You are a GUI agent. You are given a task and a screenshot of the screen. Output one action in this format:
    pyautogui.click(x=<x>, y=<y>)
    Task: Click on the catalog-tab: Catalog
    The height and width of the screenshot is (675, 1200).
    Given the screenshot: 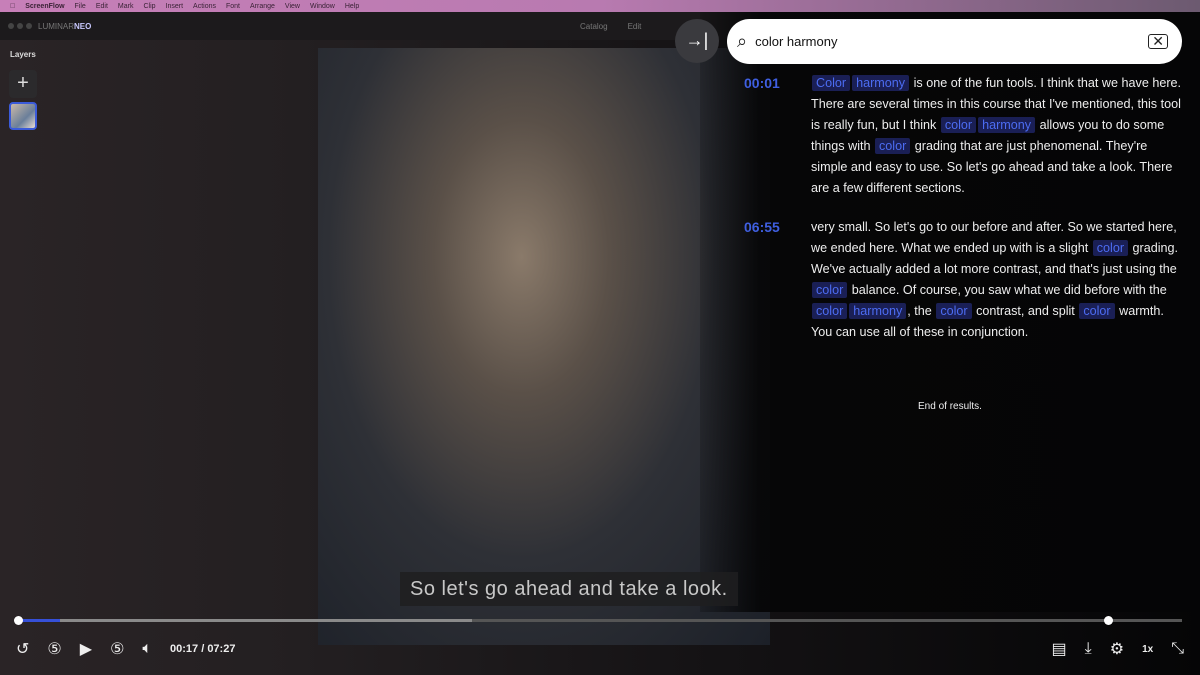 What is the action you would take?
    pyautogui.click(x=594, y=26)
    